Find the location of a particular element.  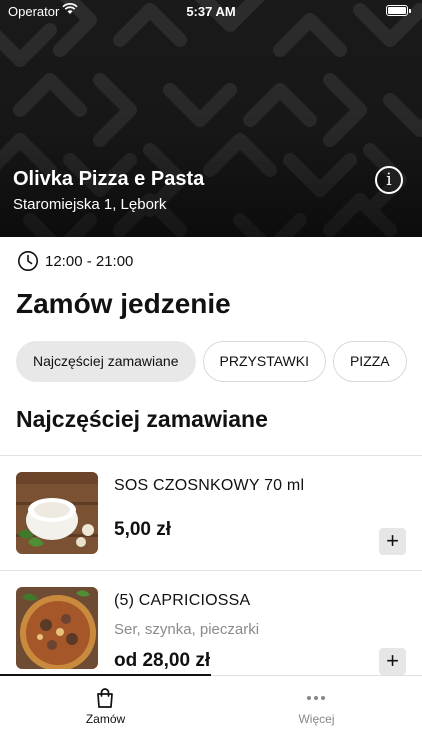

tab-bar: Zamów Więcej is located at coordinates (211, 712).